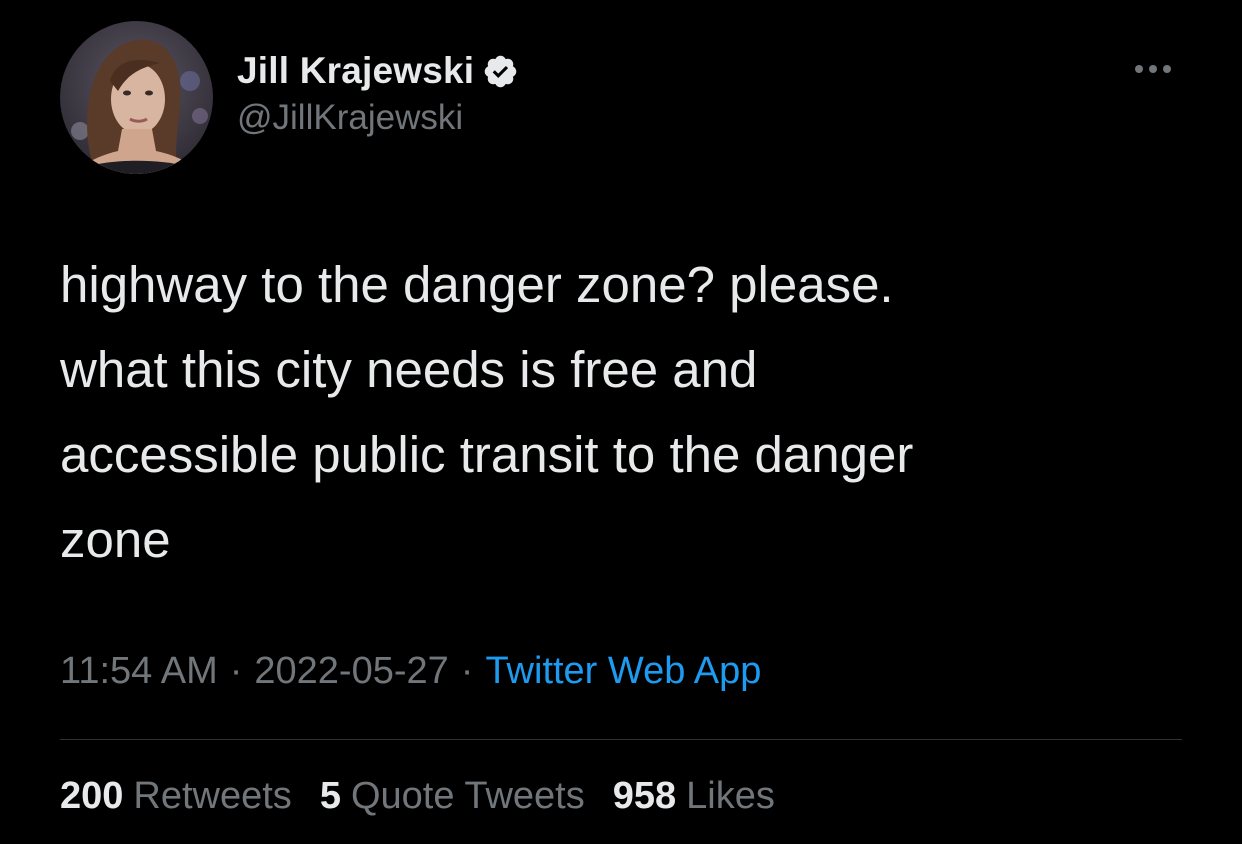 This screenshot has width=1242, height=844. I want to click on tweet-metadata: 11:54 AM · 2022-05-27 · Twitter Web App, so click(410, 671).